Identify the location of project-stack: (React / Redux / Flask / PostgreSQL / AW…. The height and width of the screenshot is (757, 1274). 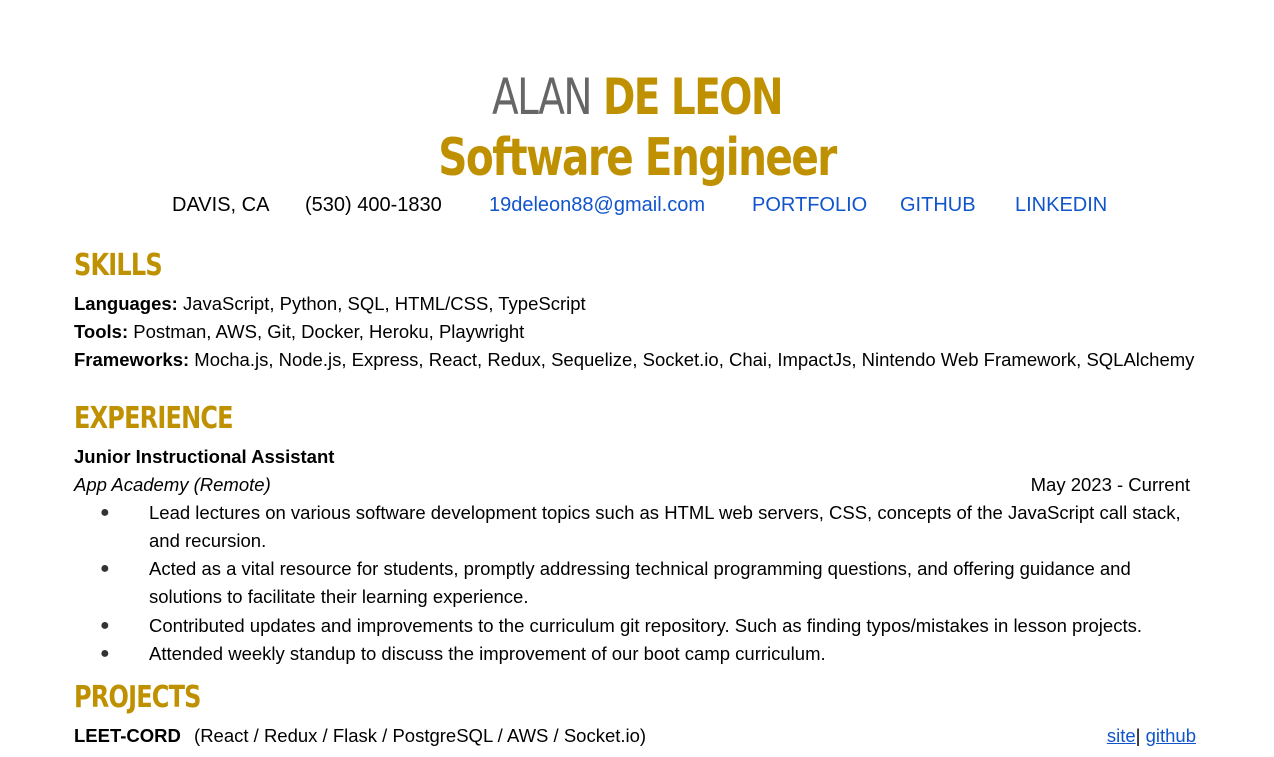
(420, 735).